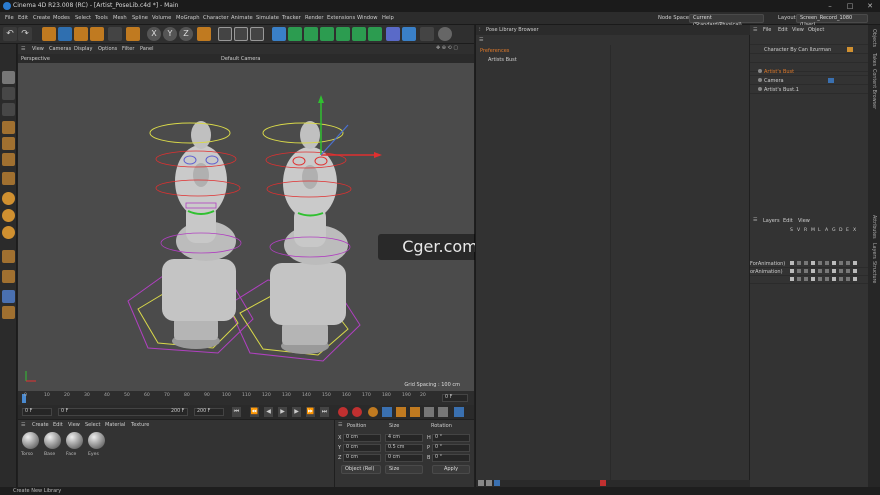  I want to click on camera-tag-icon, so click(831, 80).